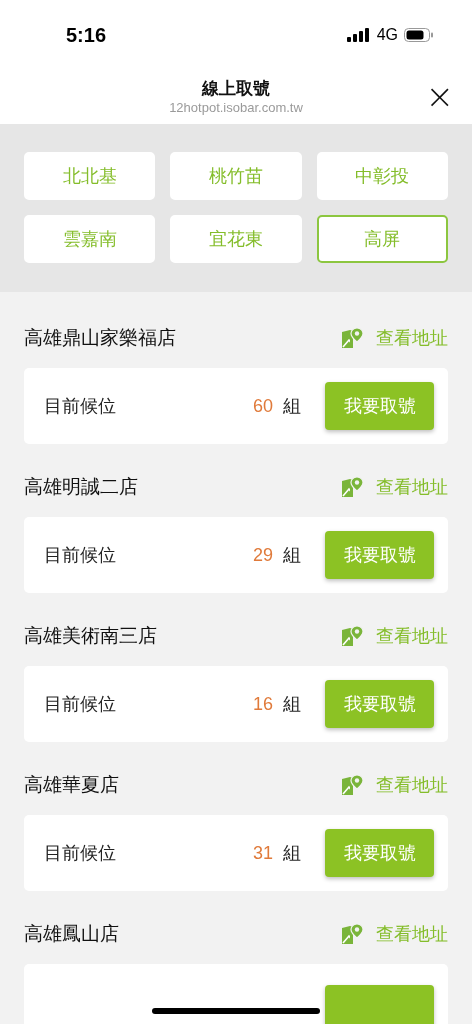  Describe the element at coordinates (71, 784) in the screenshot. I see `store-name: 高雄華夏店` at that location.